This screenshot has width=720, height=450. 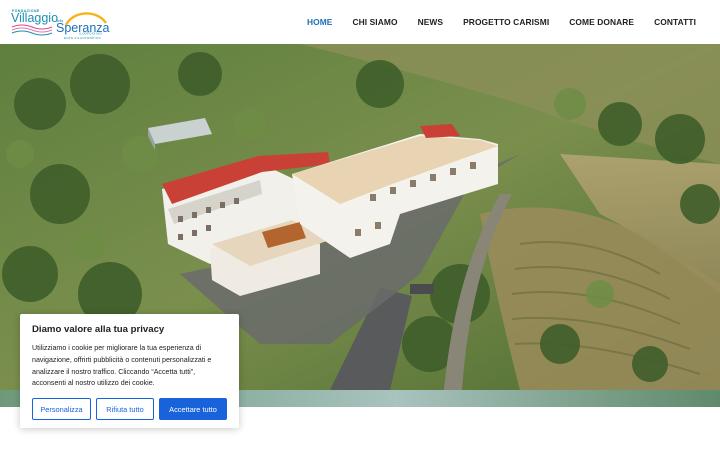 I want to click on cookie-title: Diamo valore alla tua privacy, so click(x=98, y=329).